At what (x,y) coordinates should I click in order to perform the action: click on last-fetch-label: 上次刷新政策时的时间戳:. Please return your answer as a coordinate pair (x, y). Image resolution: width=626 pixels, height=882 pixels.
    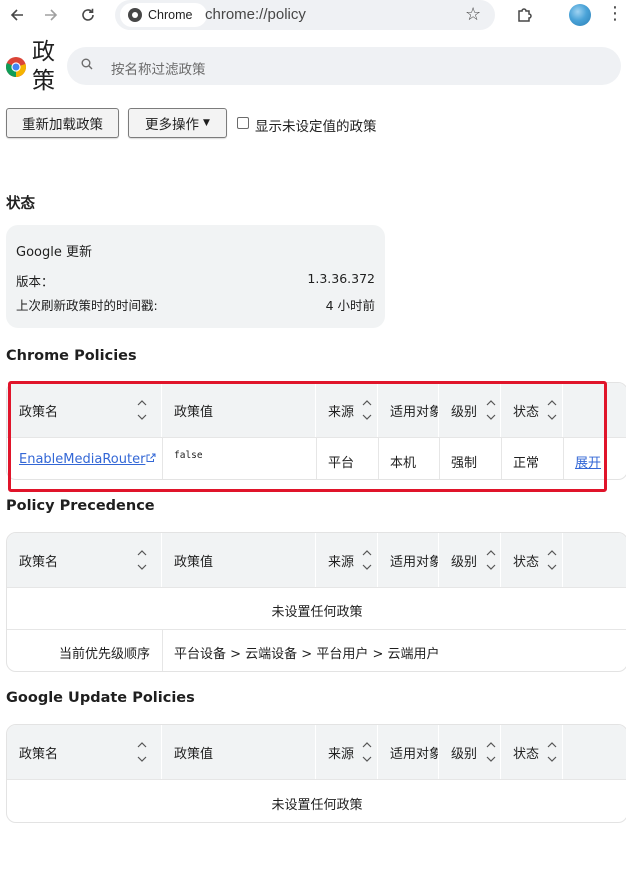
    Looking at the image, I should click on (87, 305).